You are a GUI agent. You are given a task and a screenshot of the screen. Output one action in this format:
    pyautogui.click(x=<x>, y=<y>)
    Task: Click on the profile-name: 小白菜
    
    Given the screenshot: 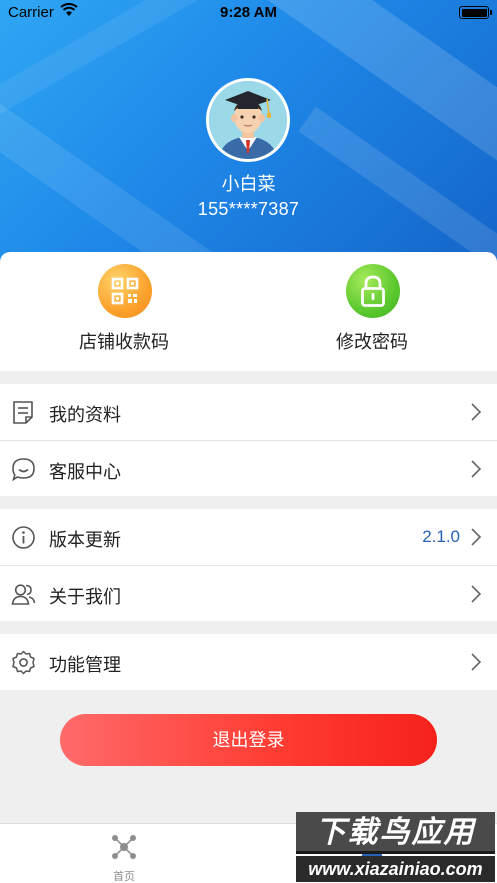 What is the action you would take?
    pyautogui.click(x=248, y=184)
    